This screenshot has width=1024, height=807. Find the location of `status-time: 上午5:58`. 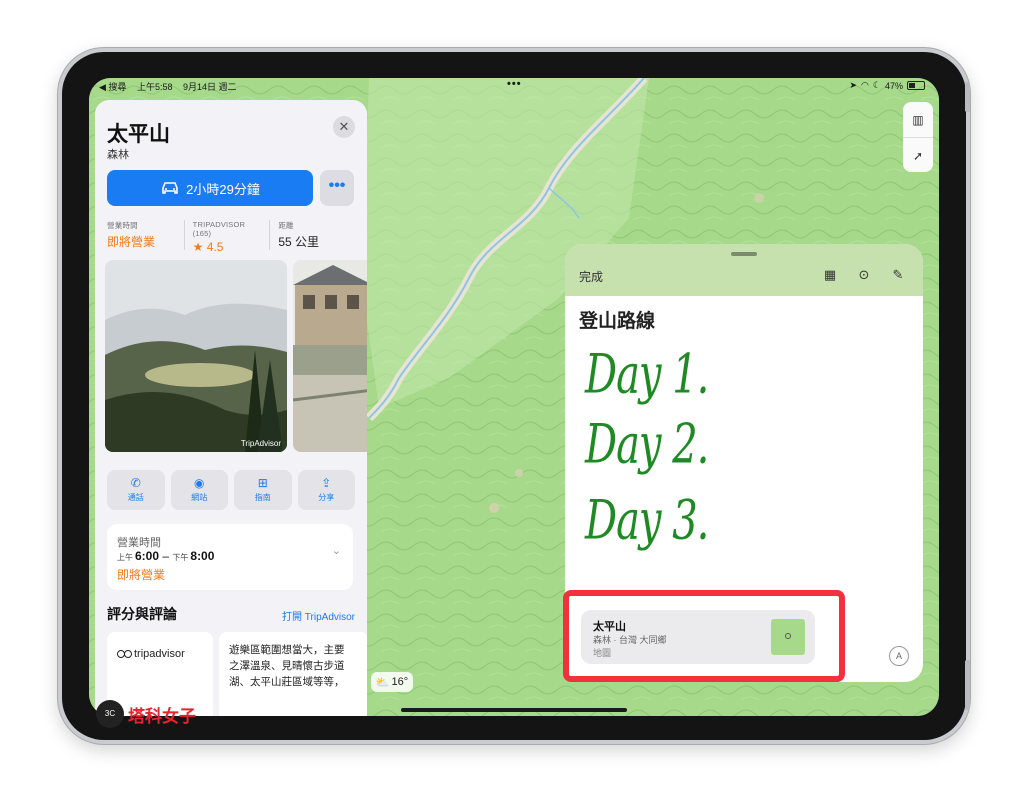

status-time: 上午5:58 is located at coordinates (154, 87).